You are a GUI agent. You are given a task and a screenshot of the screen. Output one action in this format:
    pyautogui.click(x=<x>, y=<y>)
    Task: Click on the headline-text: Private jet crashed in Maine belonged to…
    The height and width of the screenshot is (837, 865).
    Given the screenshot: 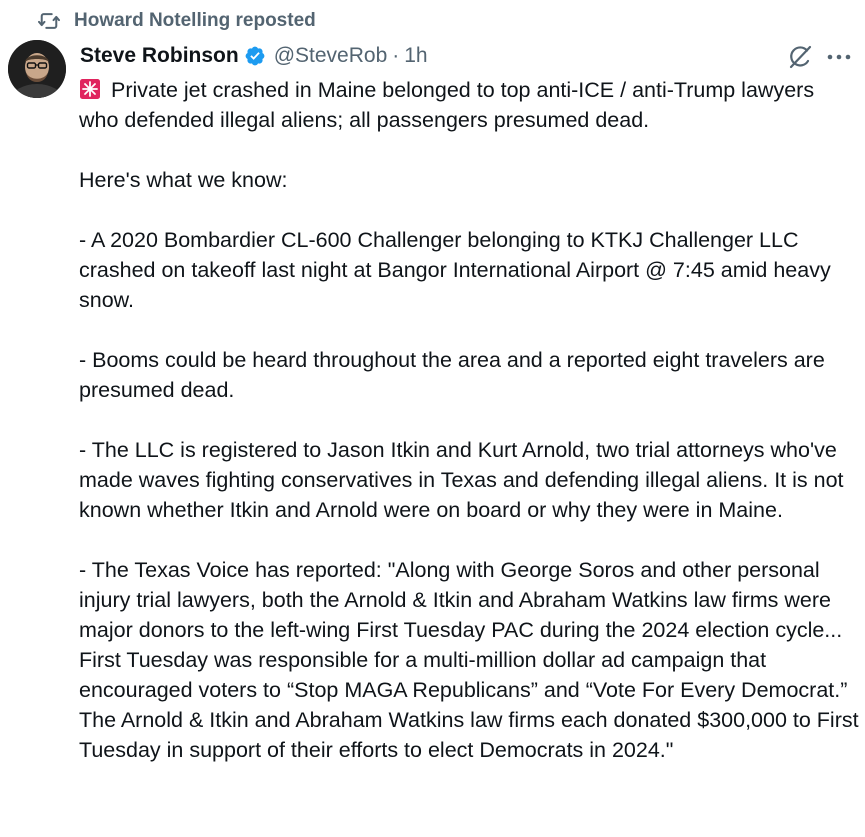 What is the action you would take?
    pyautogui.click(x=447, y=105)
    